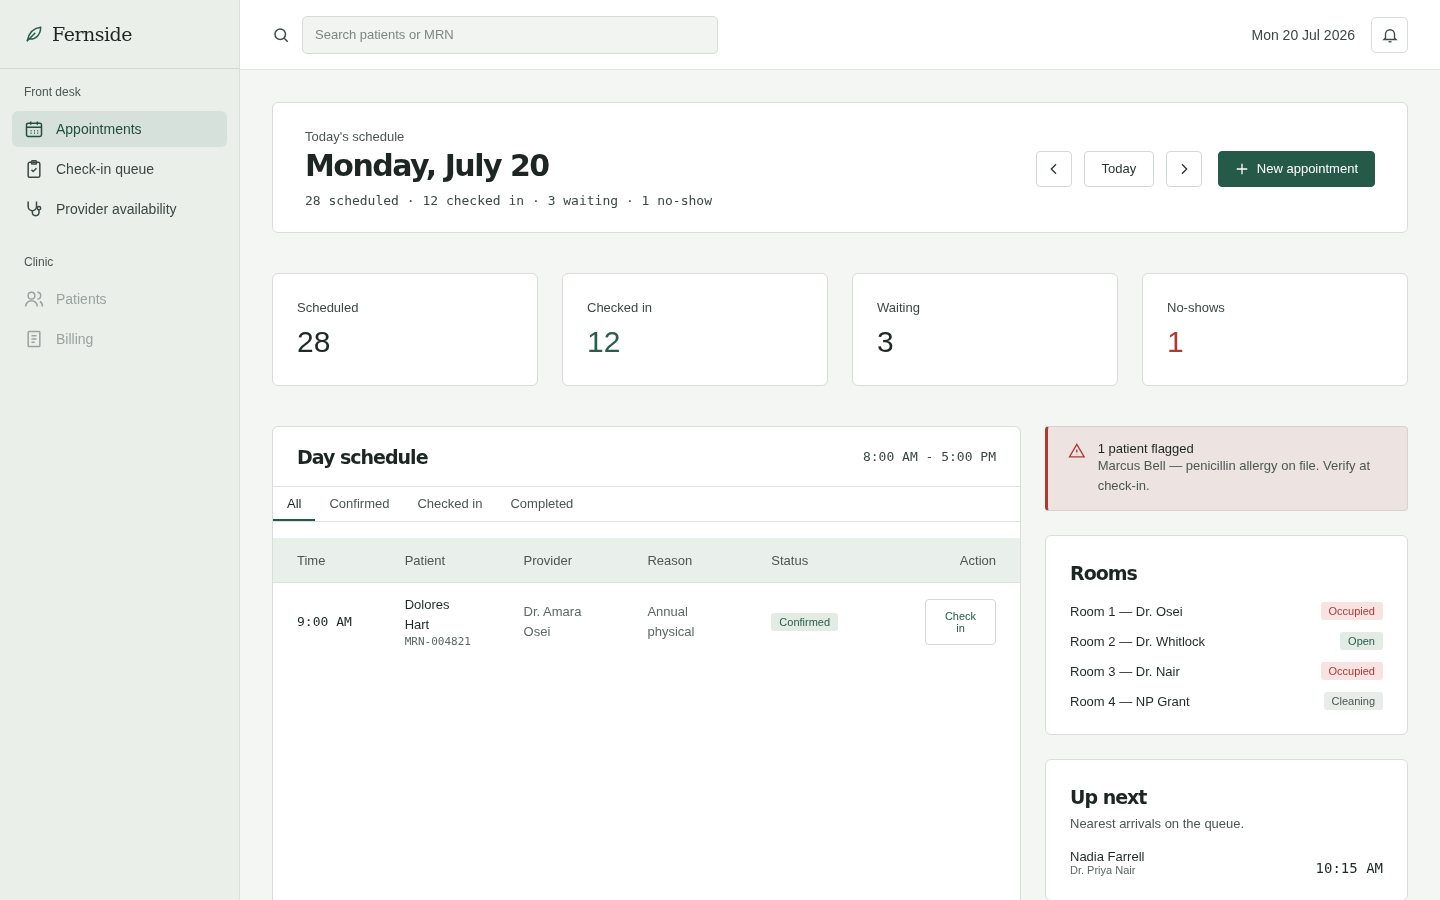  Describe the element at coordinates (604, 342) in the screenshot. I see `stat-value: 12` at that location.